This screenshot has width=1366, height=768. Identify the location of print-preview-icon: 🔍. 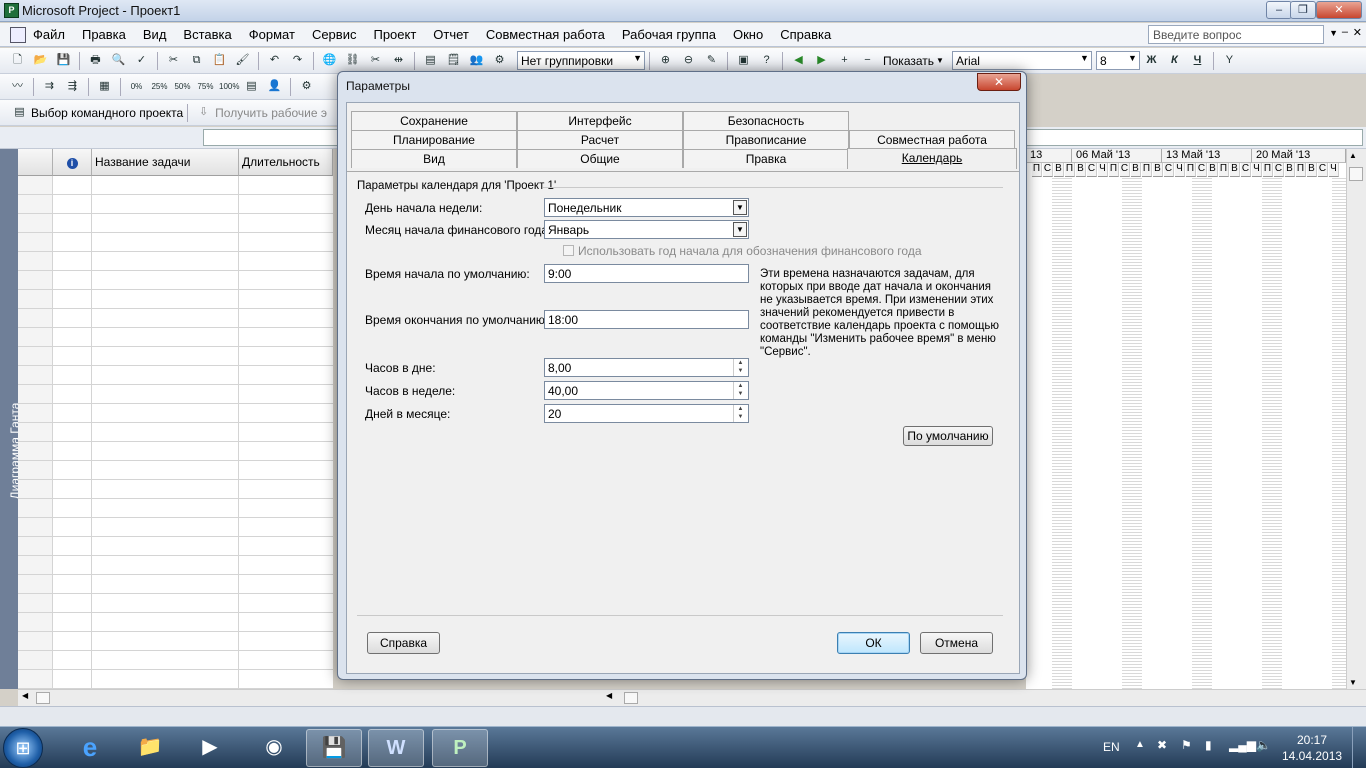
(118, 60).